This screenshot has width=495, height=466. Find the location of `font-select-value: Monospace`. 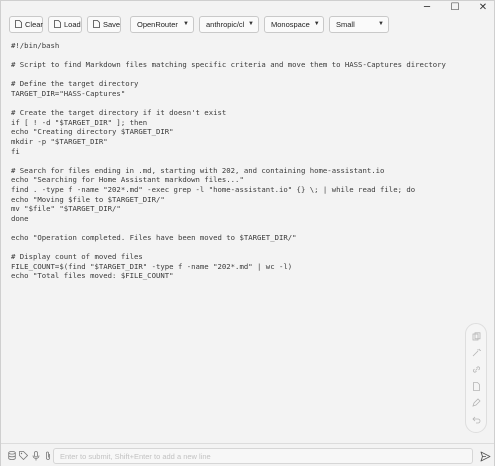

font-select-value: Monospace is located at coordinates (290, 24).